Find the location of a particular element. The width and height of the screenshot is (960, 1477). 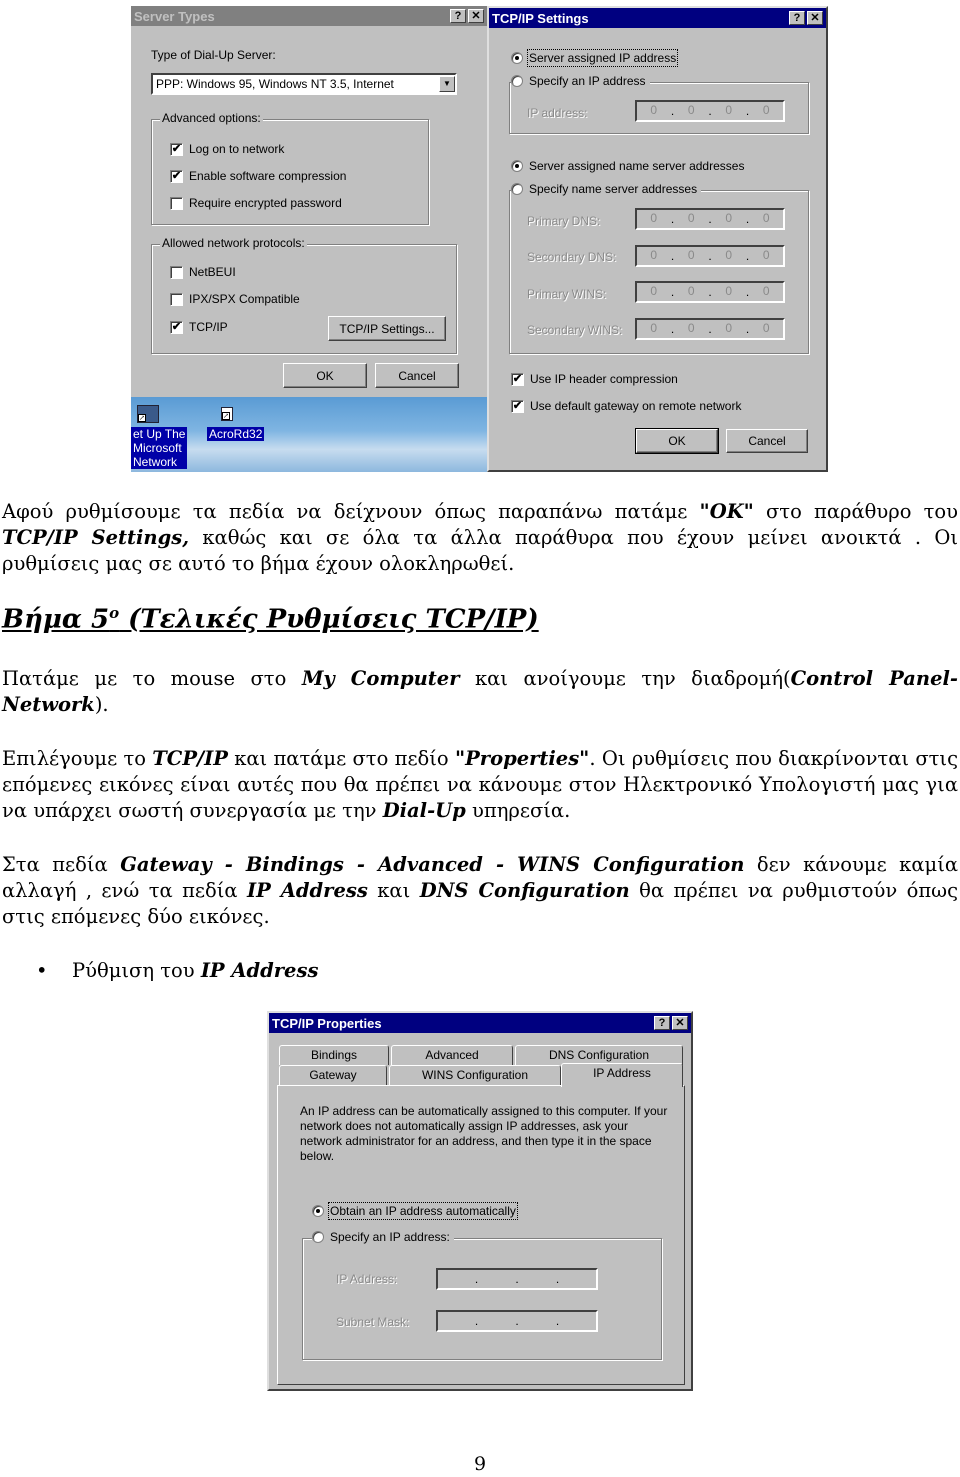

text-run: υπηρεσία. is located at coordinates (518, 810).